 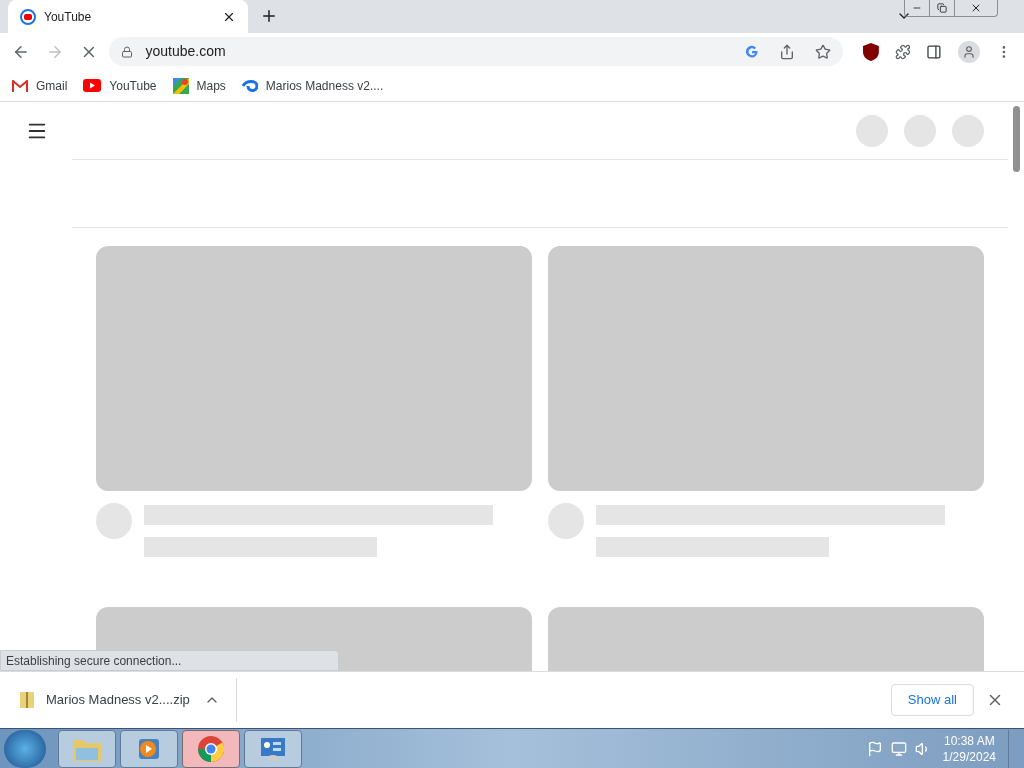 I want to click on address-bar: youtube.com, so click(x=476, y=51).